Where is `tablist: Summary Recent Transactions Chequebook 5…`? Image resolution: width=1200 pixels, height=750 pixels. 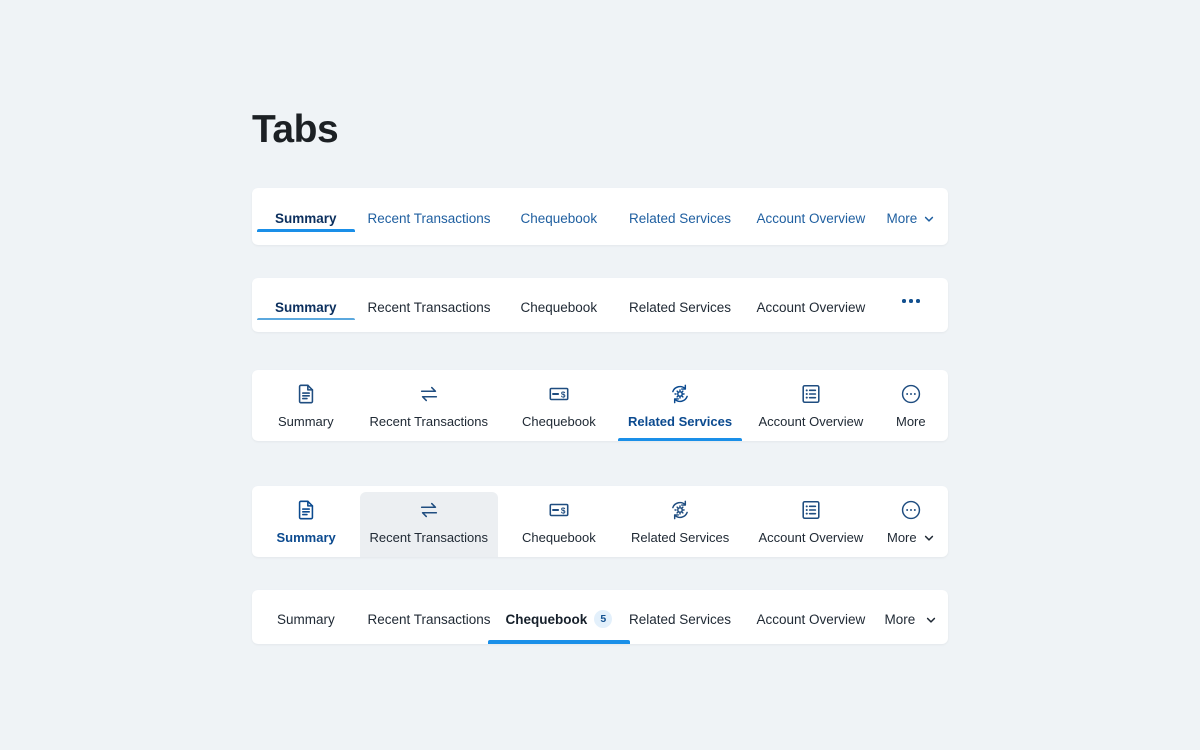 tablist: Summary Recent Transactions Chequebook 5… is located at coordinates (600, 617).